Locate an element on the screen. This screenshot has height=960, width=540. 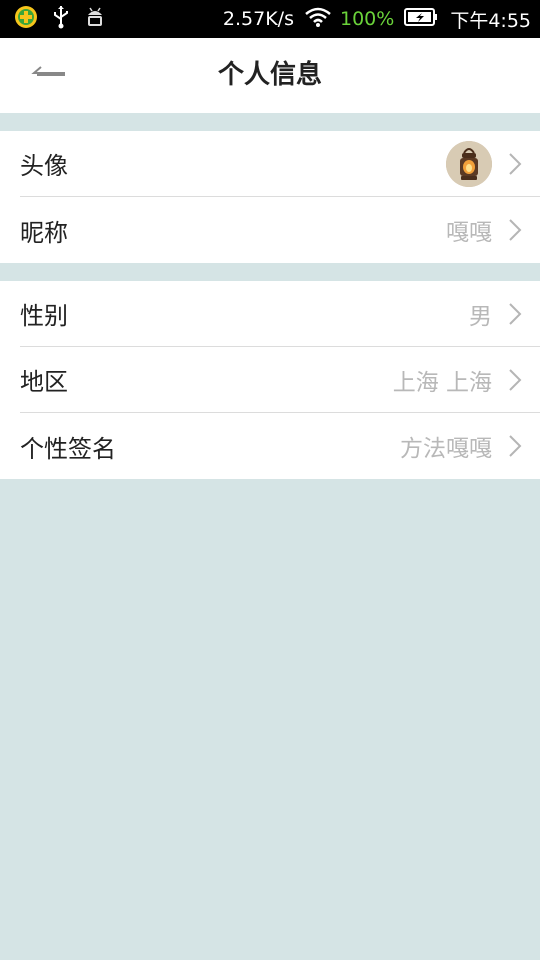
region-label: 地区 is located at coordinates (44, 382).